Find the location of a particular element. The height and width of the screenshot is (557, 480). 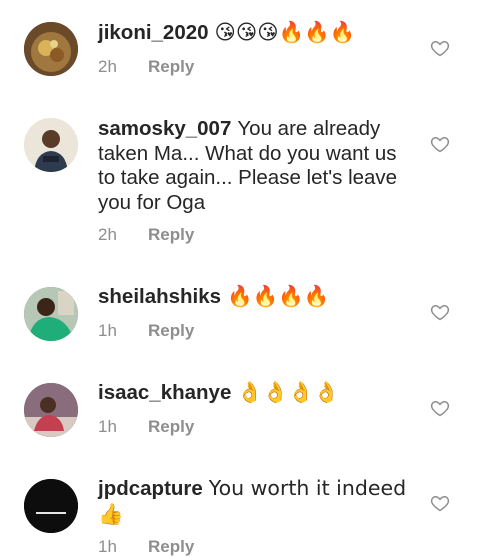

jp-capture-logo-avatar-icon is located at coordinates (51, 506).